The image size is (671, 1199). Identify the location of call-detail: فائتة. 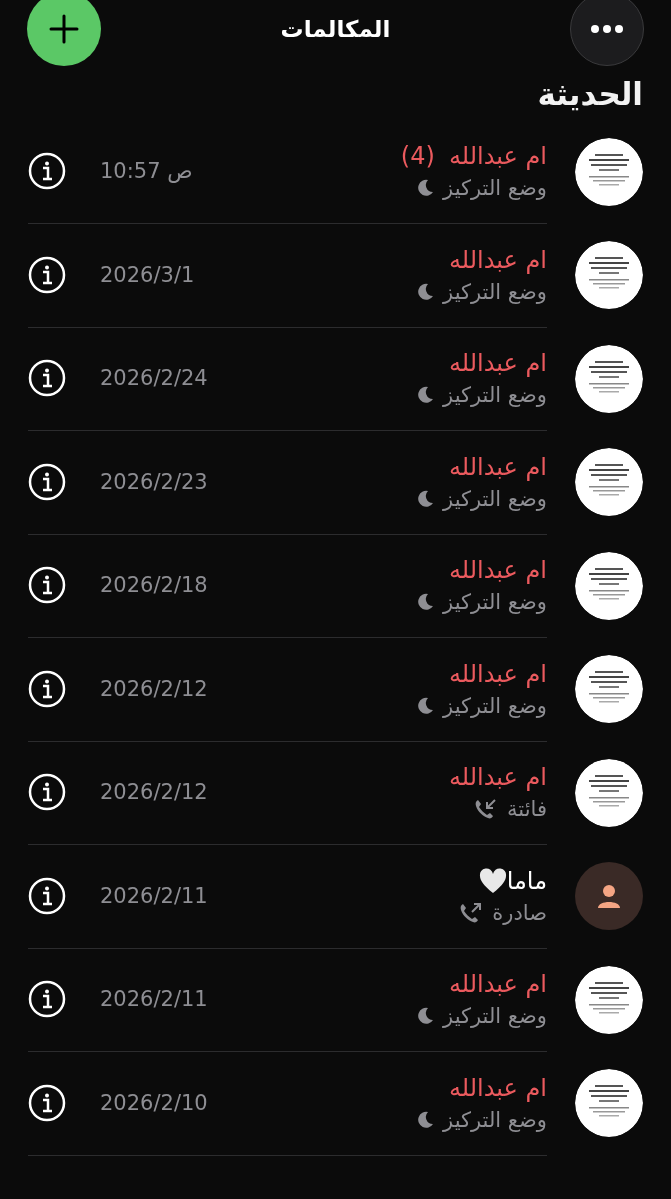
(527, 809).